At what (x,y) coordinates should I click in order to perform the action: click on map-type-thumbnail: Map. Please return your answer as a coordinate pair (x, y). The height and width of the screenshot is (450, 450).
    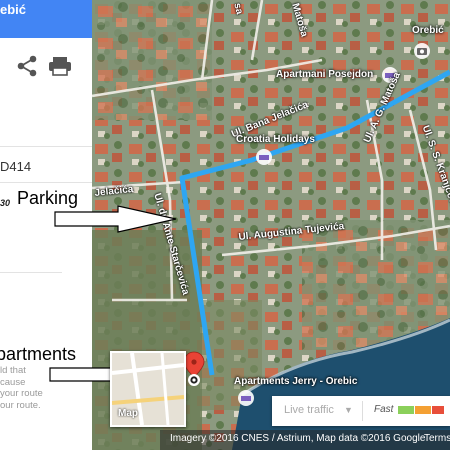
    Looking at the image, I should click on (148, 389).